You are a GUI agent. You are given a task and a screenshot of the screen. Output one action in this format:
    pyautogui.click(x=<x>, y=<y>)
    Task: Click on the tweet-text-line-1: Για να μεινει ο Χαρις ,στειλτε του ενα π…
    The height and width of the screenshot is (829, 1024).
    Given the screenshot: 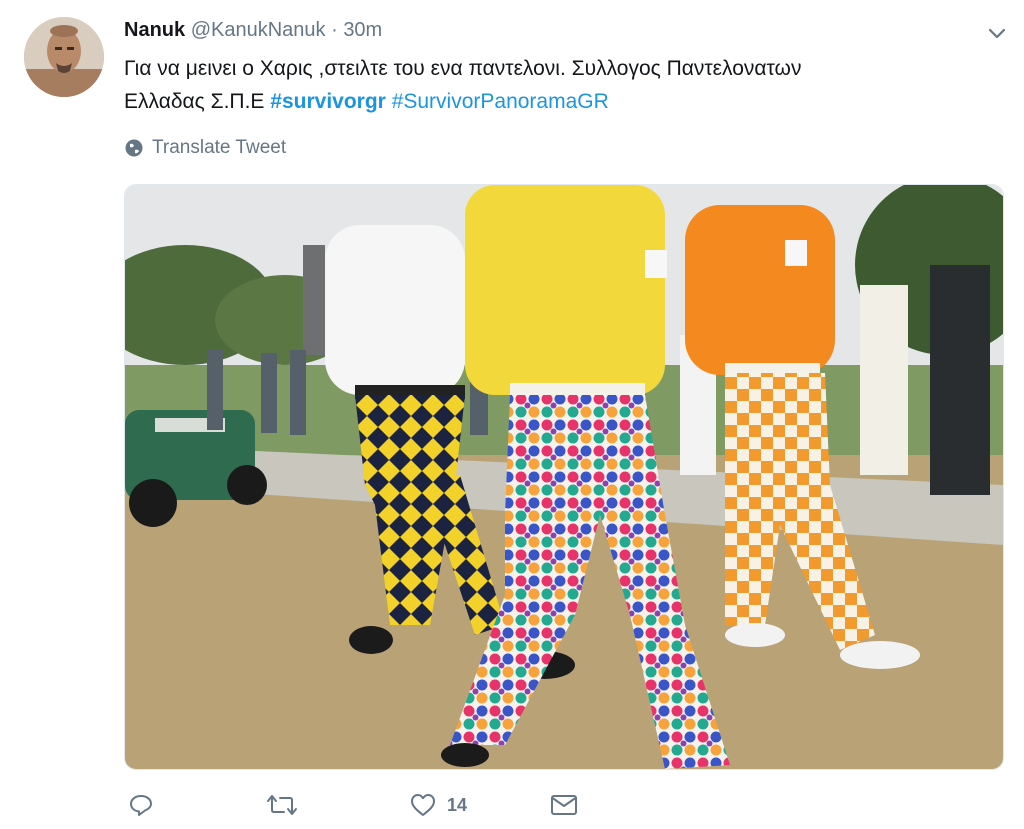 What is the action you would take?
    pyautogui.click(x=463, y=68)
    